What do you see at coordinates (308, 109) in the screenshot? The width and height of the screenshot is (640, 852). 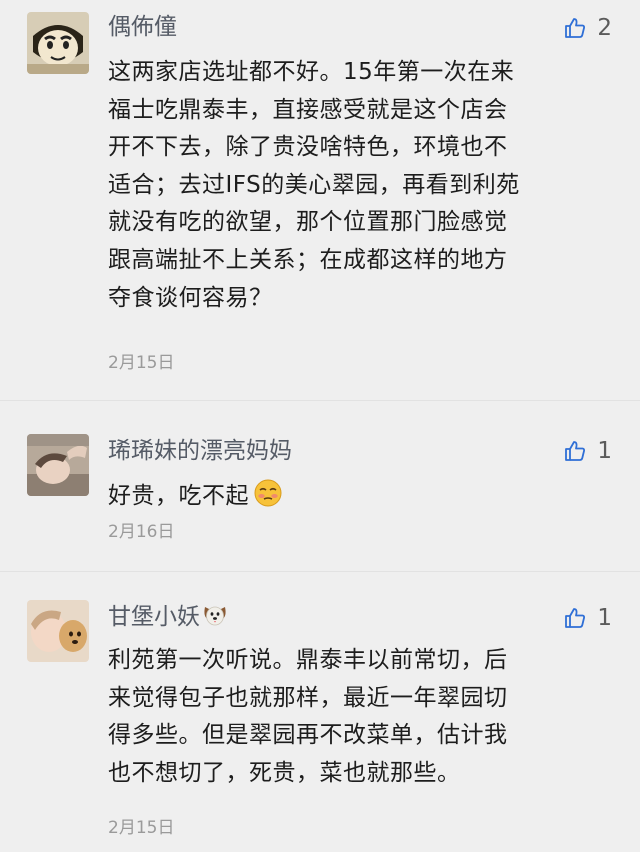 I see `comment-line: 福士吃鼎泰丰，直接感受就是这个店会` at bounding box center [308, 109].